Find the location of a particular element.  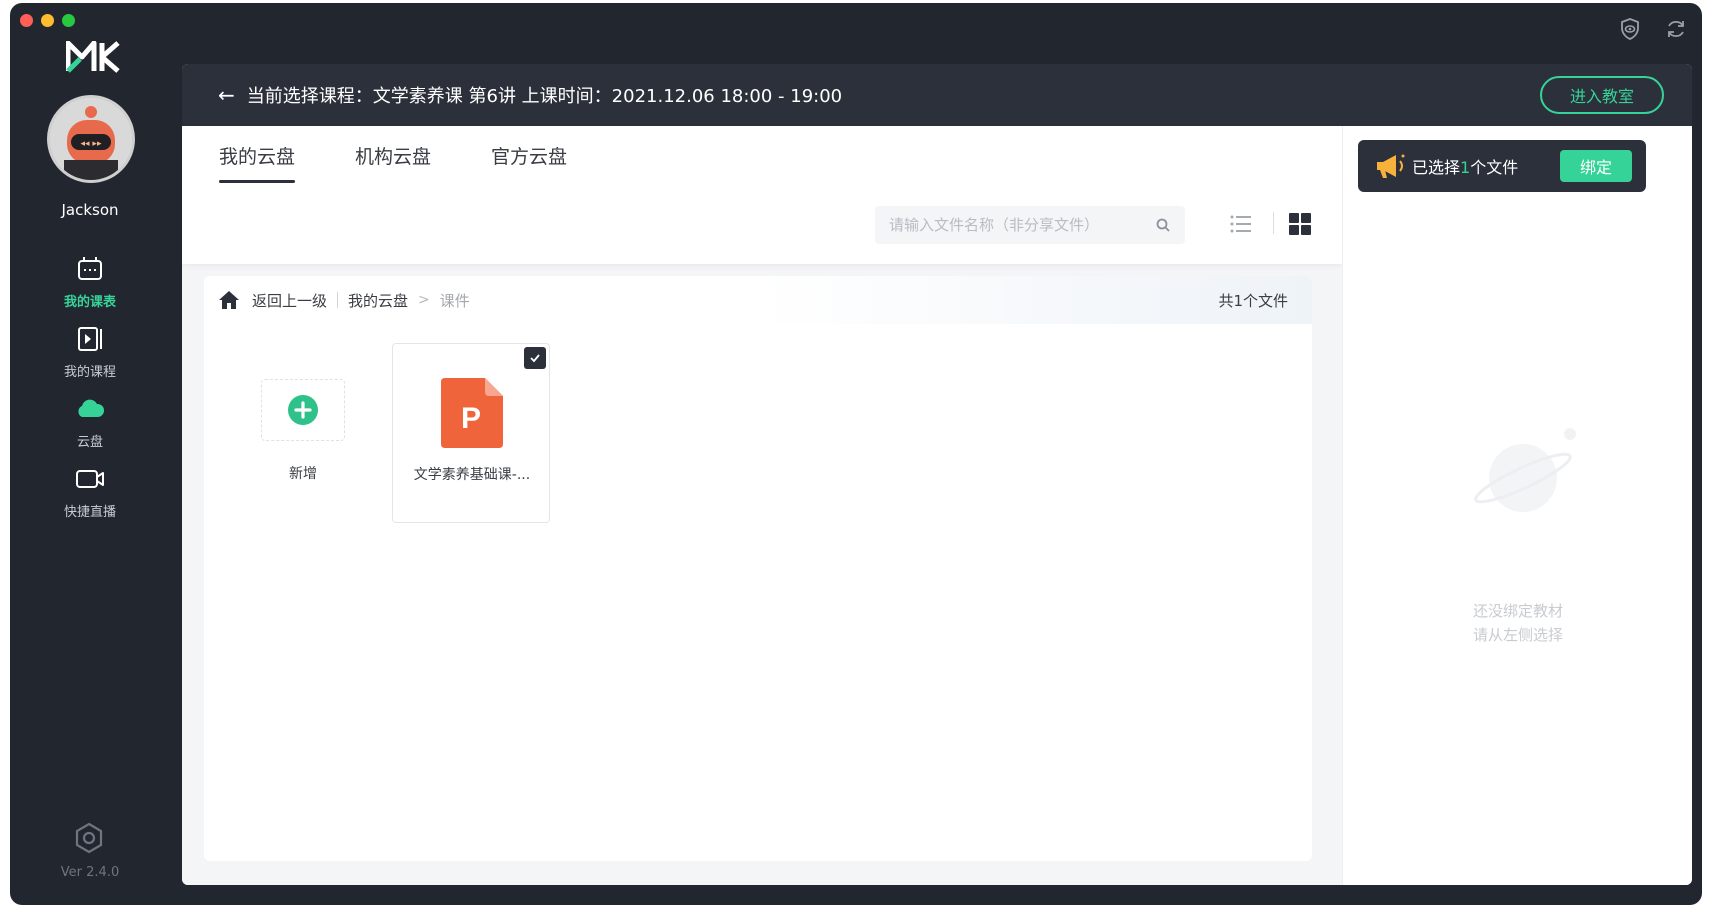

add-file-button is located at coordinates (303, 410).